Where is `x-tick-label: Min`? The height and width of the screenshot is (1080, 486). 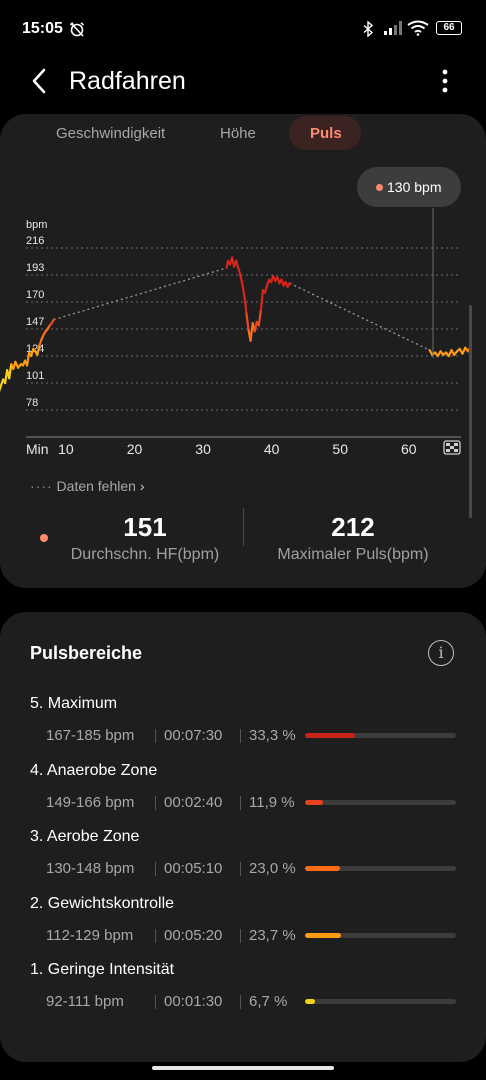 x-tick-label: Min is located at coordinates (37, 449).